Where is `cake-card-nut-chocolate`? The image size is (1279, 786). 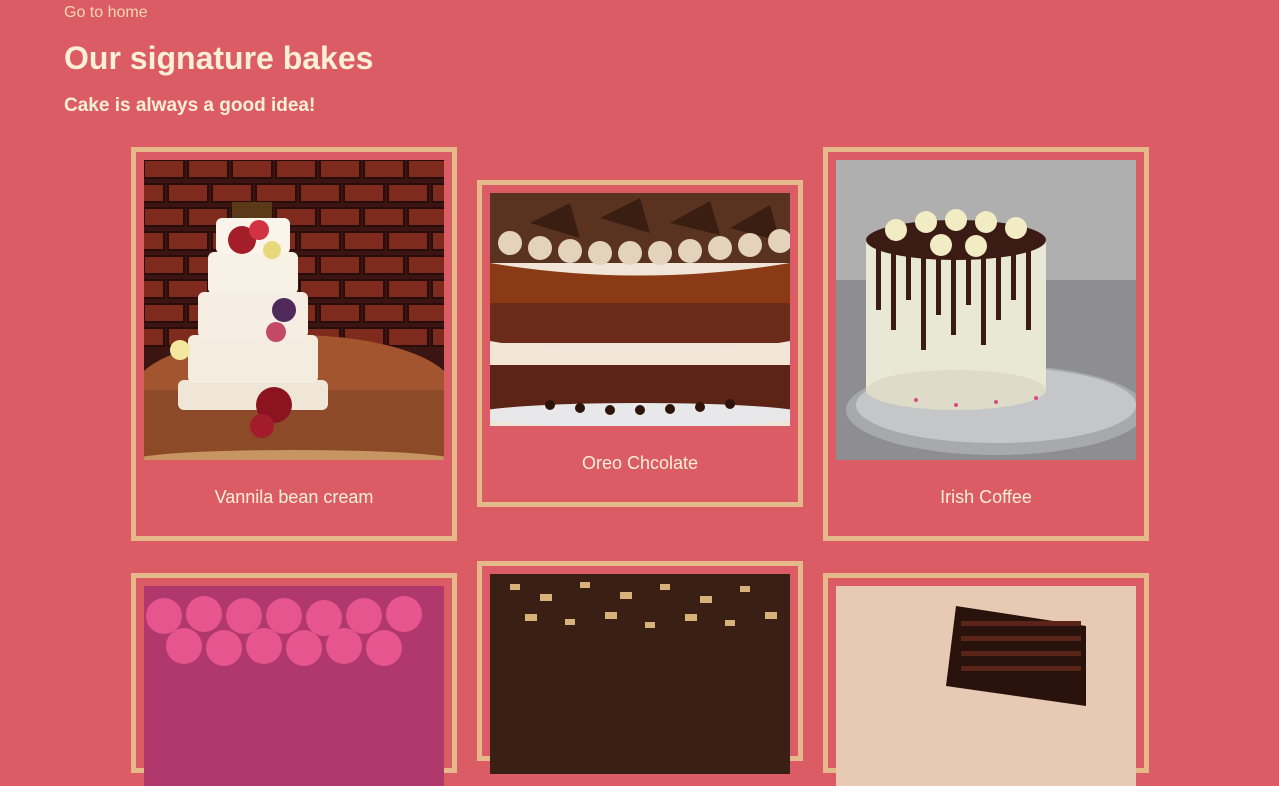 cake-card-nut-chocolate is located at coordinates (640, 667).